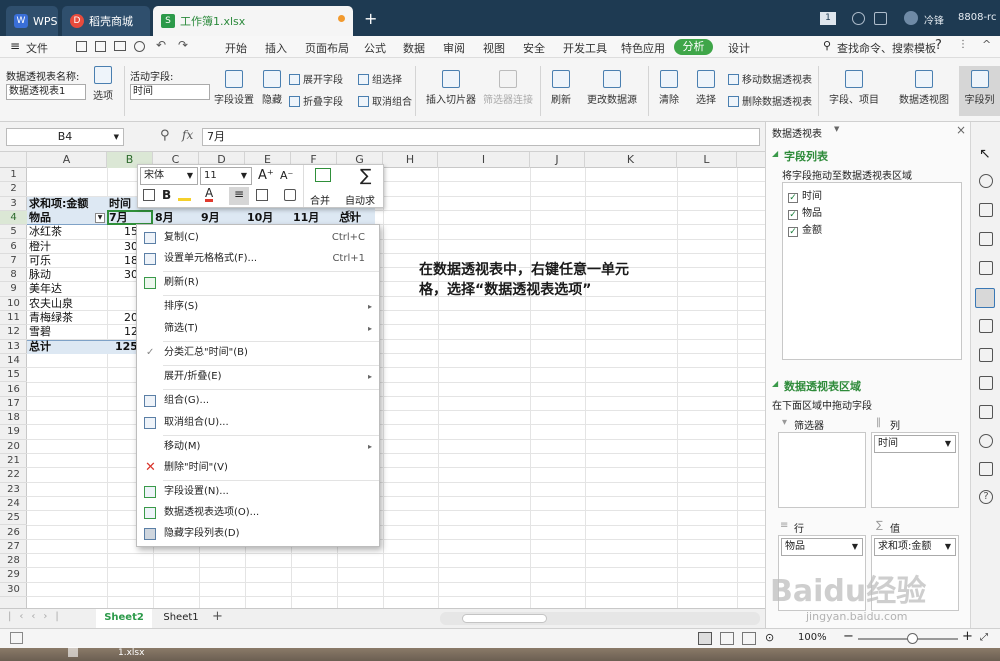 The width and height of the screenshot is (1000, 661). Describe the element at coordinates (805, 229) in the screenshot. I see `field-item-amount: ✓ 金额` at that location.